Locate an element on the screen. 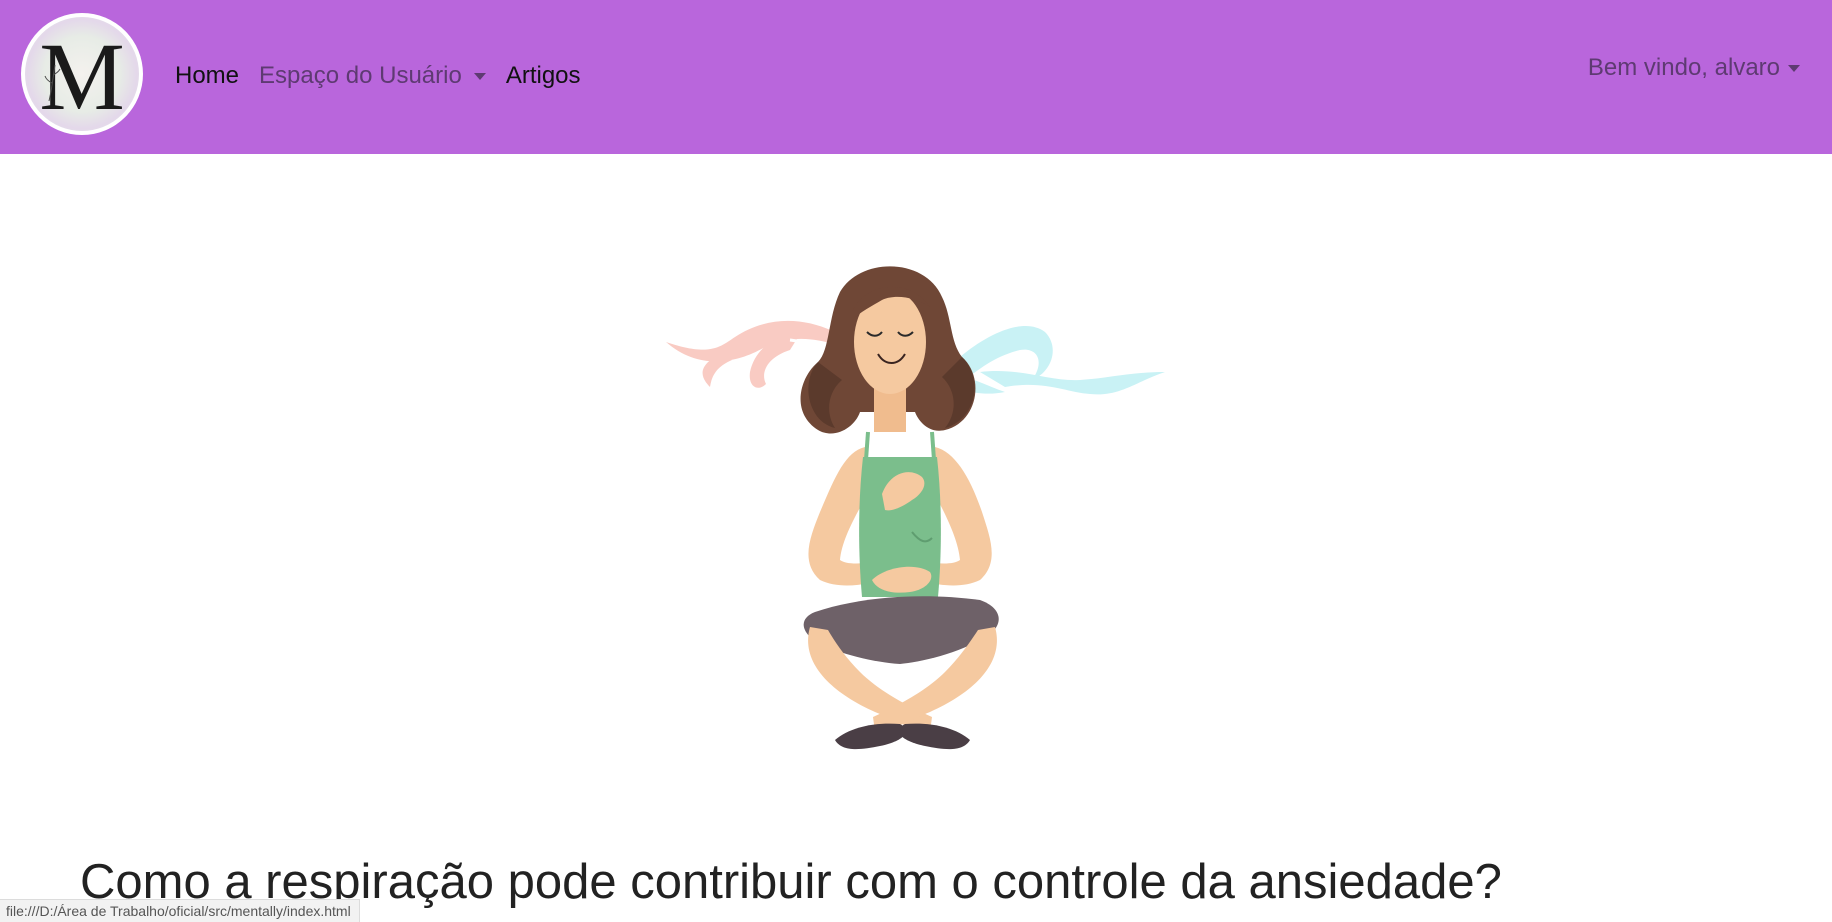 Image resolution: width=1832 pixels, height=922 pixels. nav-user-space-dropdown: Espaço do Usuário is located at coordinates (372, 76).